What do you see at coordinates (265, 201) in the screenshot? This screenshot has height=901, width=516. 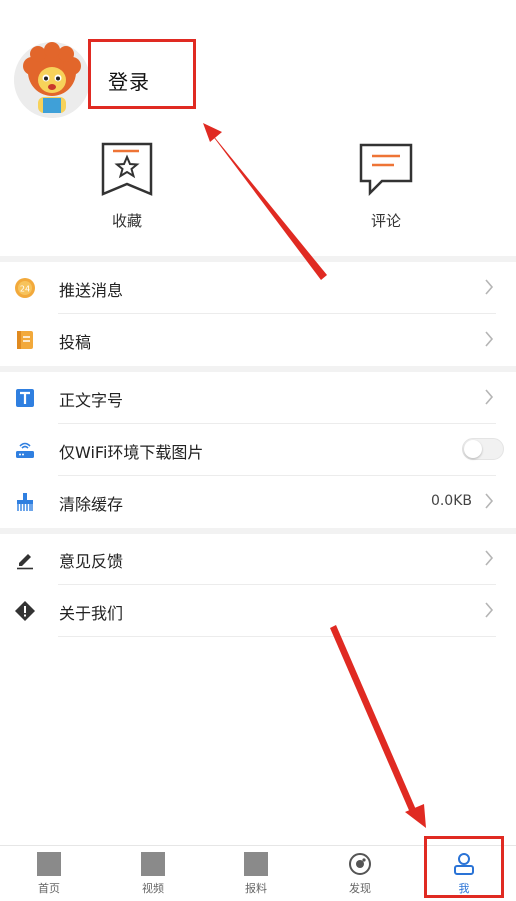 I see `arrow-to-login` at bounding box center [265, 201].